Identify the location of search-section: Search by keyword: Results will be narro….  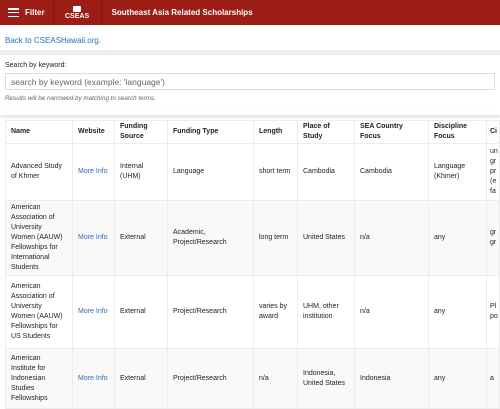
(250, 83).